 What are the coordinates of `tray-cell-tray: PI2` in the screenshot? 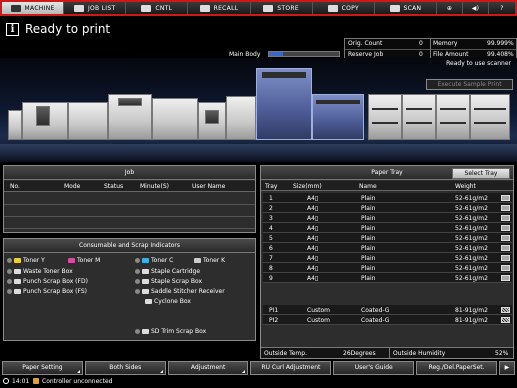 It's located at (274, 320).